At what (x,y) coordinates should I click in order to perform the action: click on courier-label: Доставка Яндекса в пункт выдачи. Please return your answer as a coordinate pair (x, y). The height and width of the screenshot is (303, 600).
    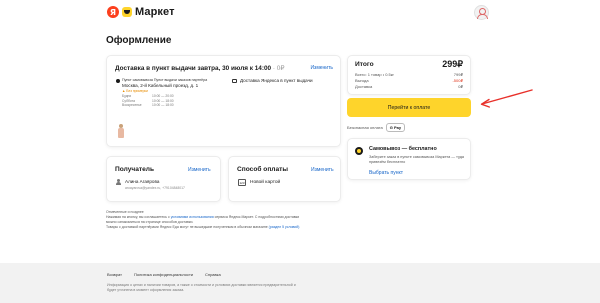
    Looking at the image, I should click on (276, 80).